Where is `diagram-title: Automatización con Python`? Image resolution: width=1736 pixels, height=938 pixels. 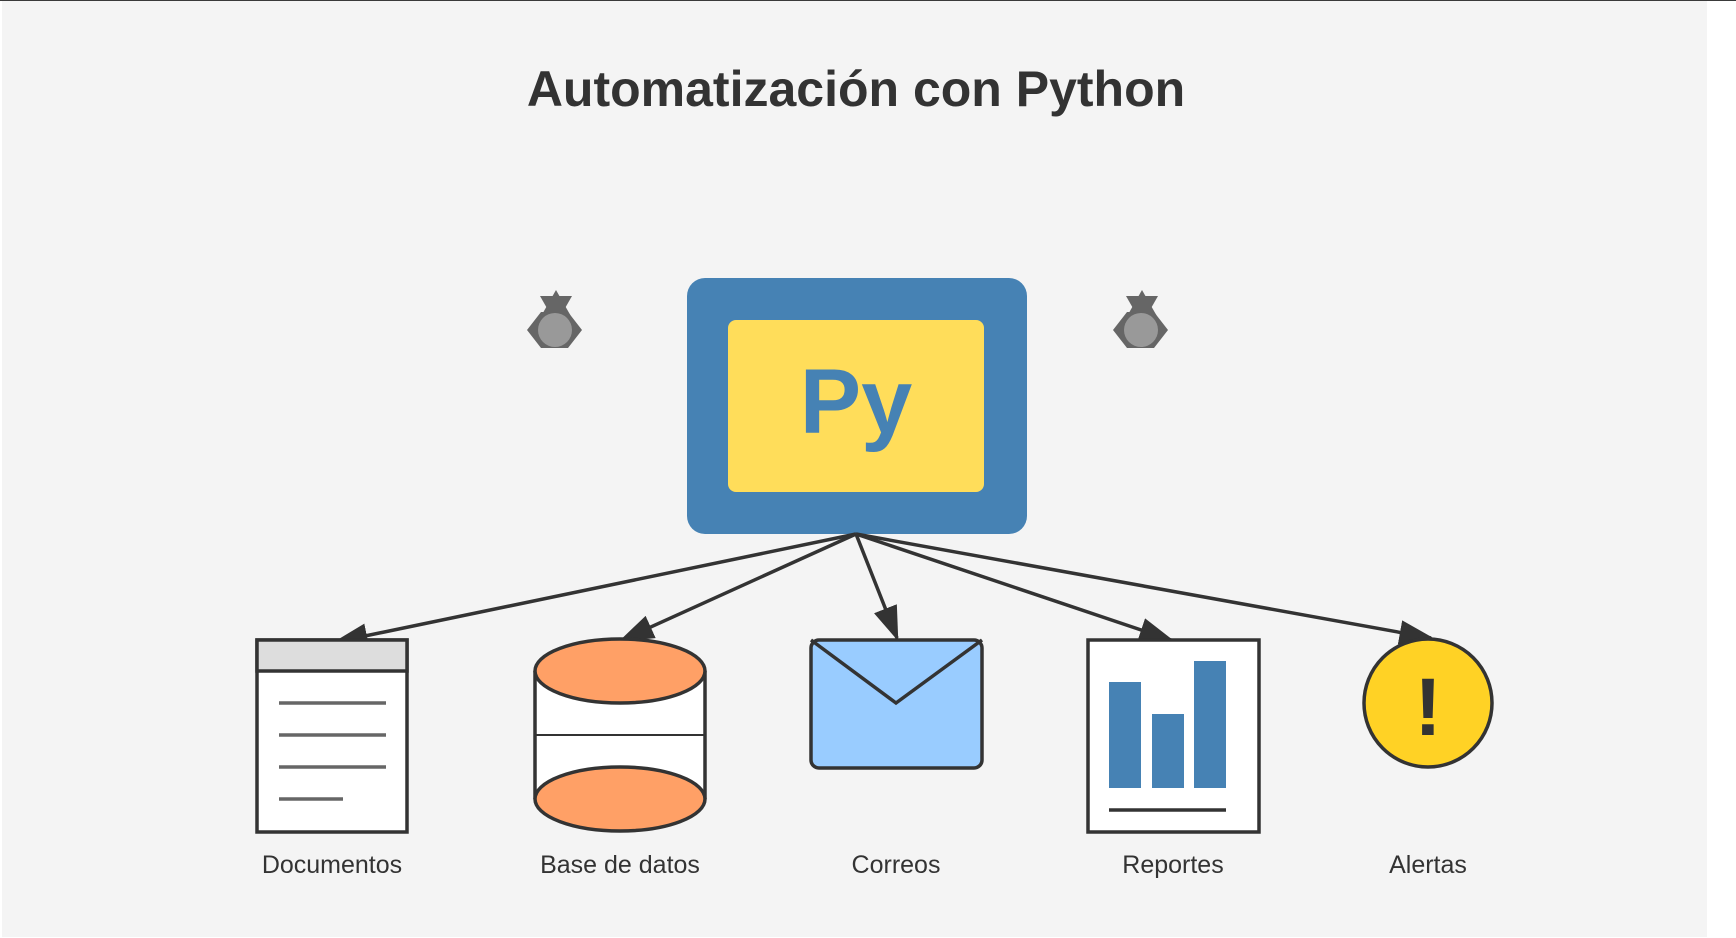 diagram-title: Automatización con Python is located at coordinates (856, 89).